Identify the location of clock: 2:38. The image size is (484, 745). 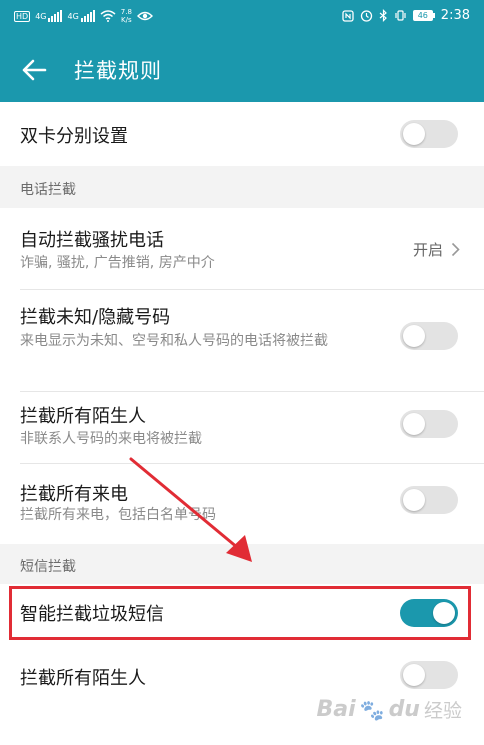
(455, 15).